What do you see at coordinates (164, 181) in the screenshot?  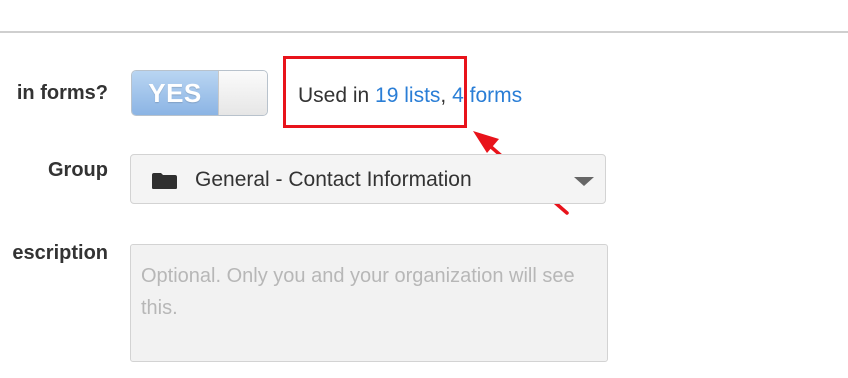 I see `folder-icon` at bounding box center [164, 181].